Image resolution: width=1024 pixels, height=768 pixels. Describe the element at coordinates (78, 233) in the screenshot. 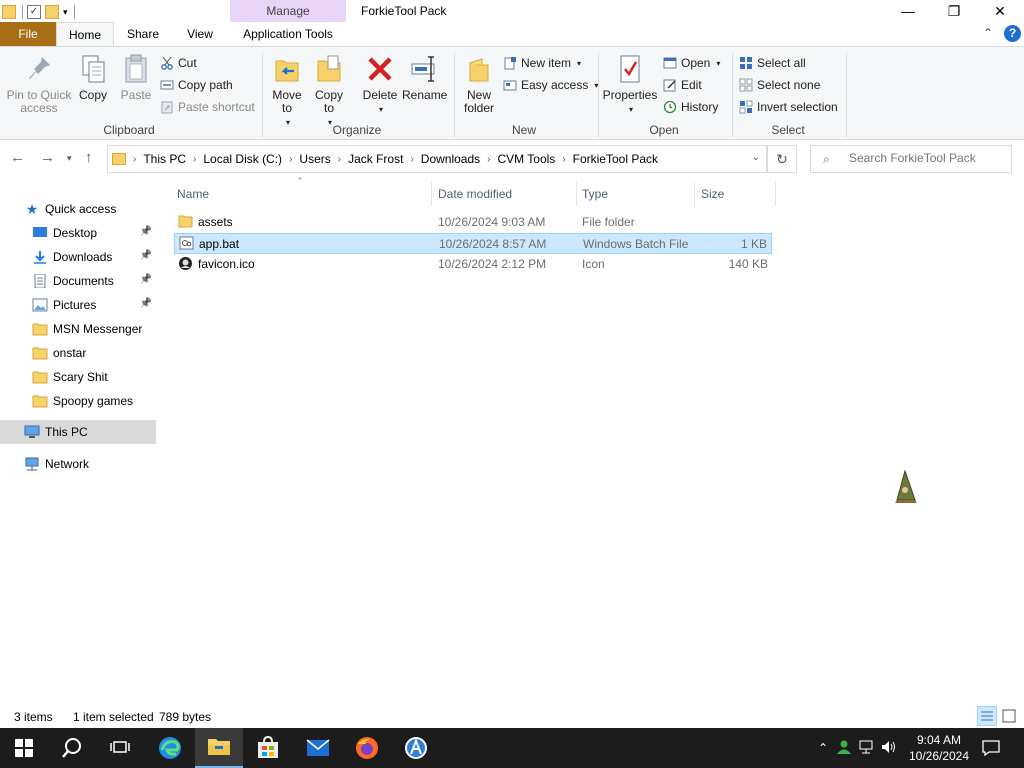

I see `sidebar-item-desktop: Desktop 📌` at that location.